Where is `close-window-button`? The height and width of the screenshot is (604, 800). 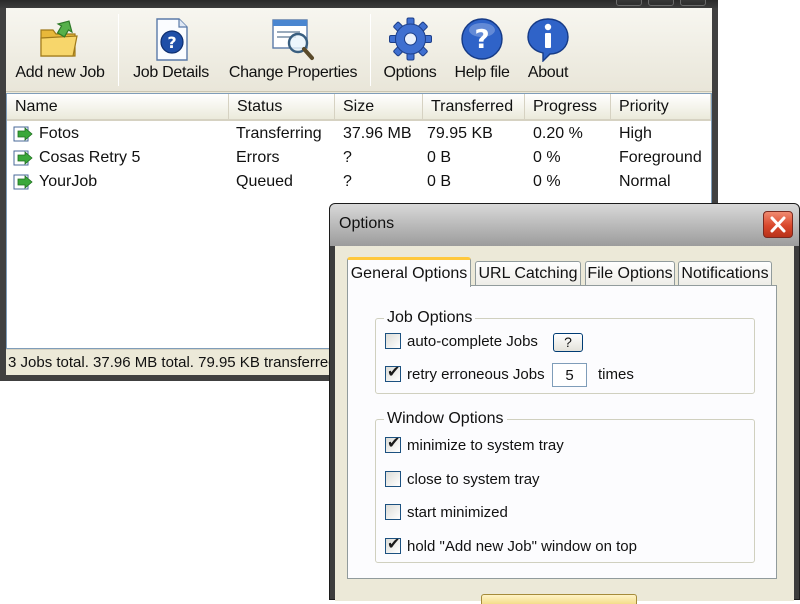
close-window-button is located at coordinates (693, 3).